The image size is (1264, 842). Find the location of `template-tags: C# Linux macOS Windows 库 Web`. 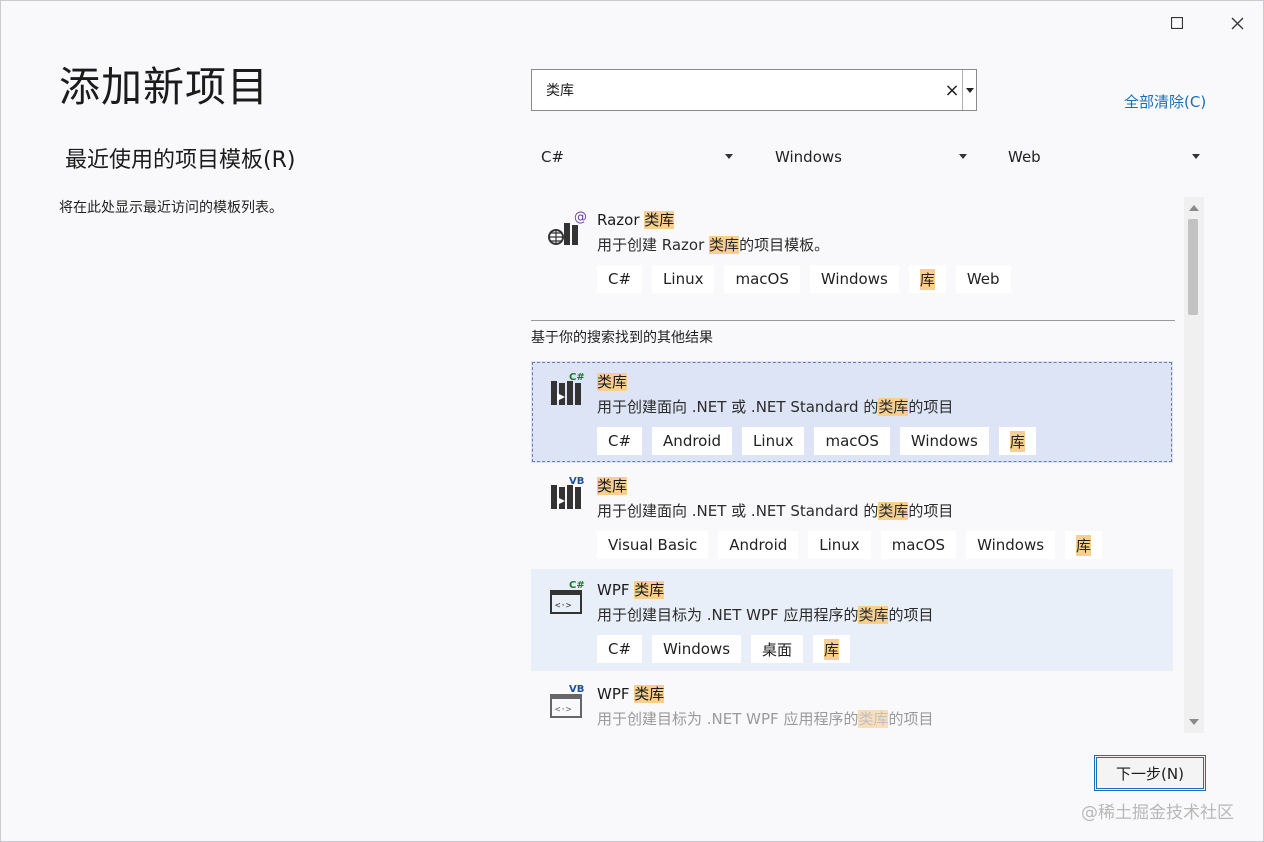

template-tags: C# Linux macOS Windows 库 Web is located at coordinates (804, 279).